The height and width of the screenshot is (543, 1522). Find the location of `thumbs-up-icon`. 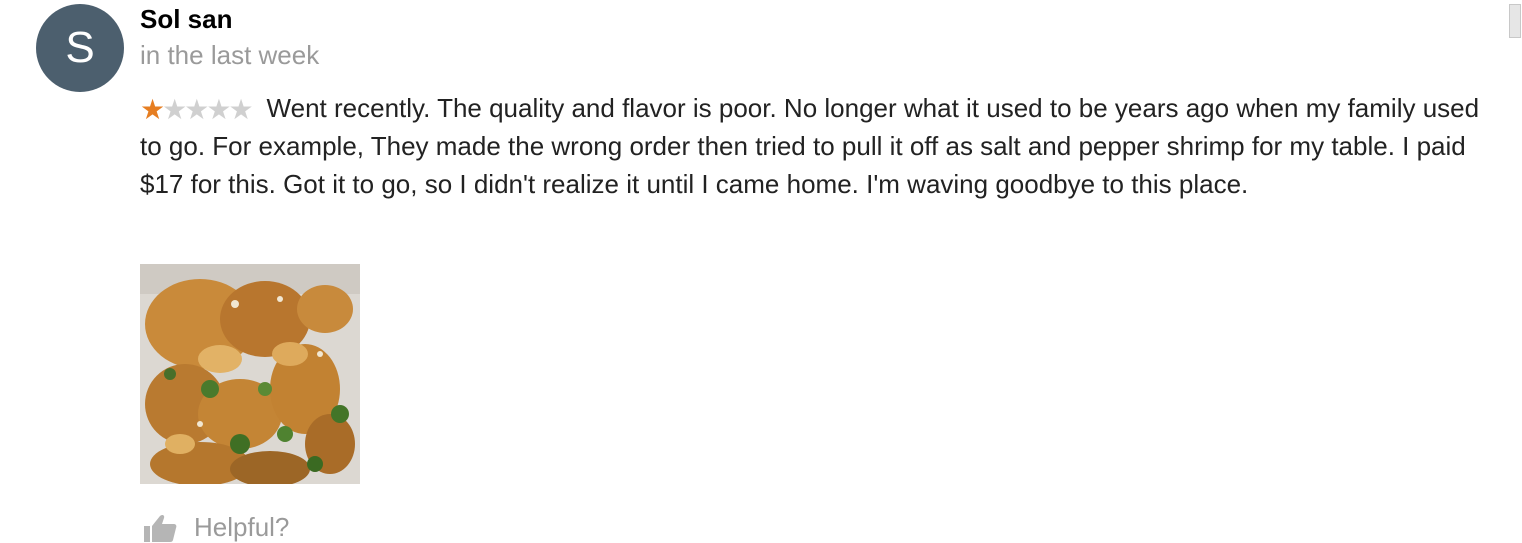

thumbs-up-icon is located at coordinates (160, 528).